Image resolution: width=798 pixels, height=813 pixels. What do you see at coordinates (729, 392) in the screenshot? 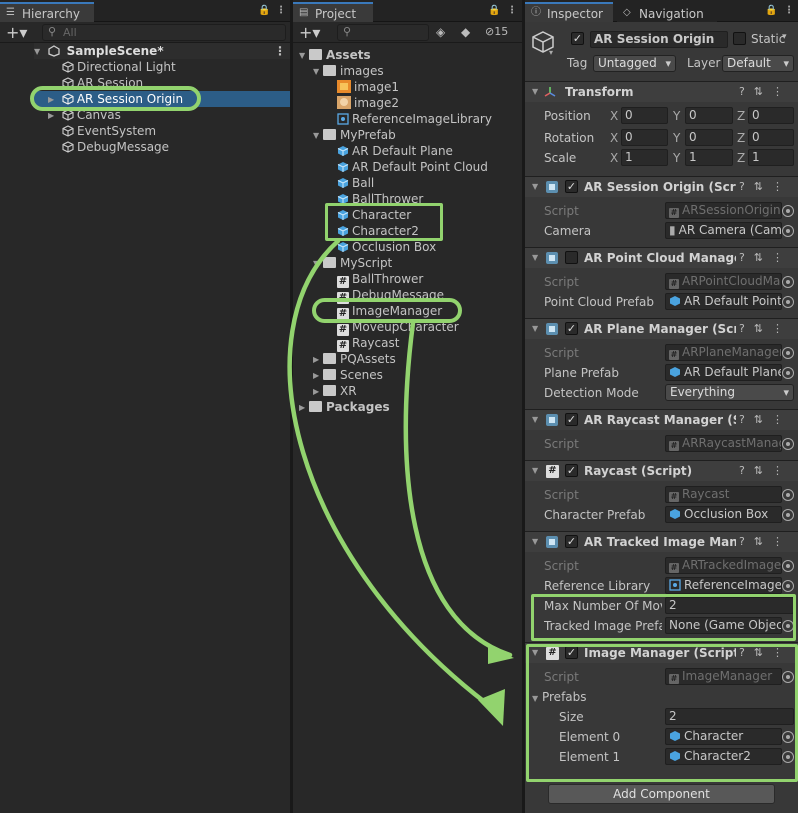
I see `detection-mode-dropdown: Everything` at bounding box center [729, 392].